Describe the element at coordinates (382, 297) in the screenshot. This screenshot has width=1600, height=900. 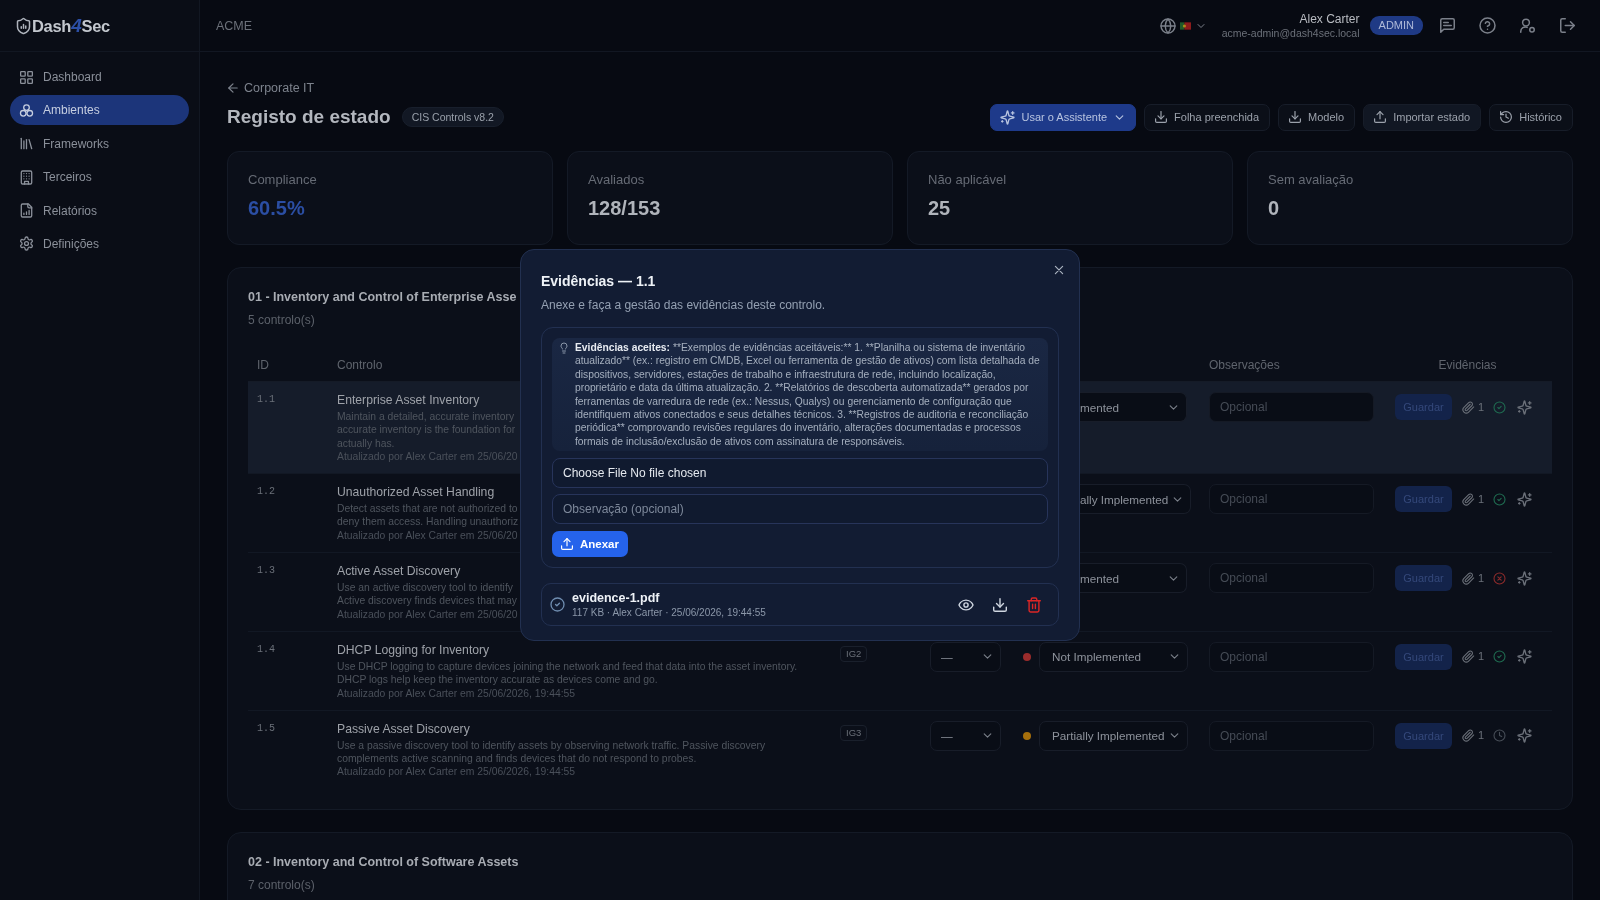
I see `section-title: 01 - Inventory and Control of Enterprise Asse` at that location.